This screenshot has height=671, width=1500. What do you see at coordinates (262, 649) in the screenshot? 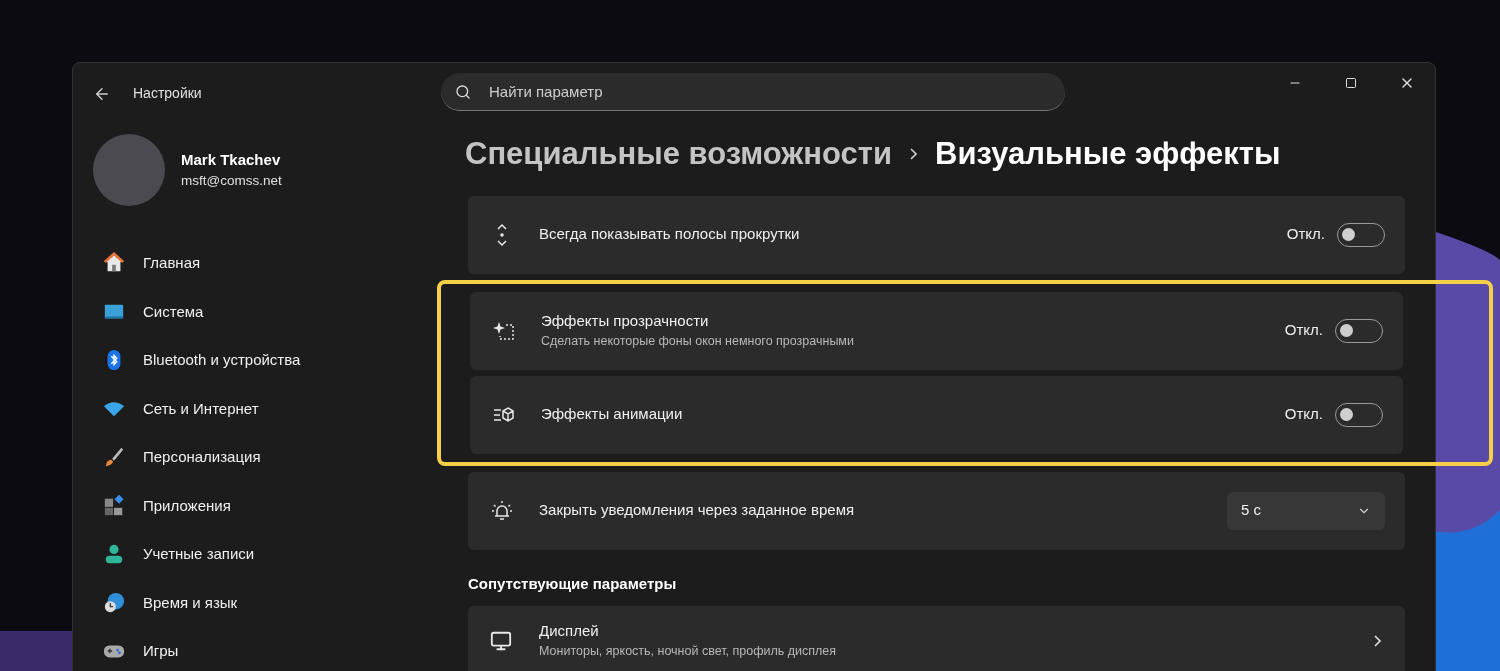
I see `nav-item: Игры` at bounding box center [262, 649].